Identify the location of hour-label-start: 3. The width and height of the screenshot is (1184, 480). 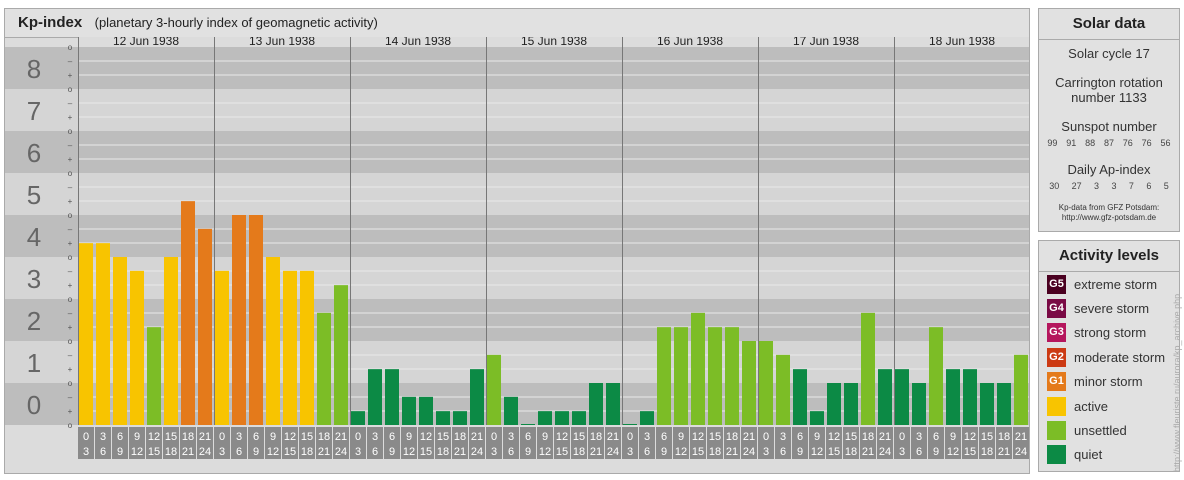
(103, 437).